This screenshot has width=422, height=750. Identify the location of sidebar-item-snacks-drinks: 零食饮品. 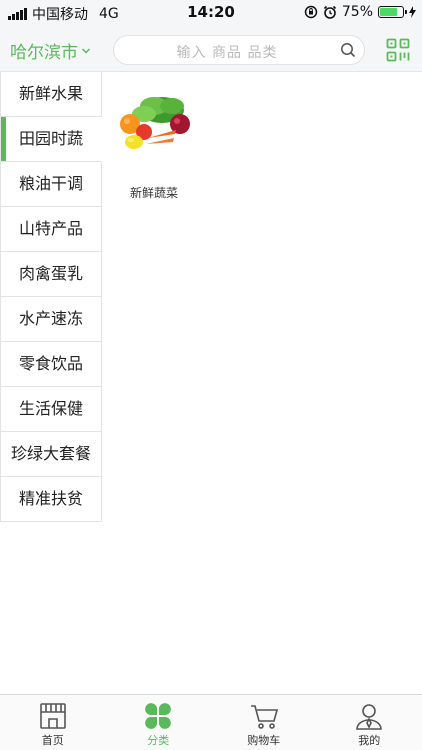
(51, 364).